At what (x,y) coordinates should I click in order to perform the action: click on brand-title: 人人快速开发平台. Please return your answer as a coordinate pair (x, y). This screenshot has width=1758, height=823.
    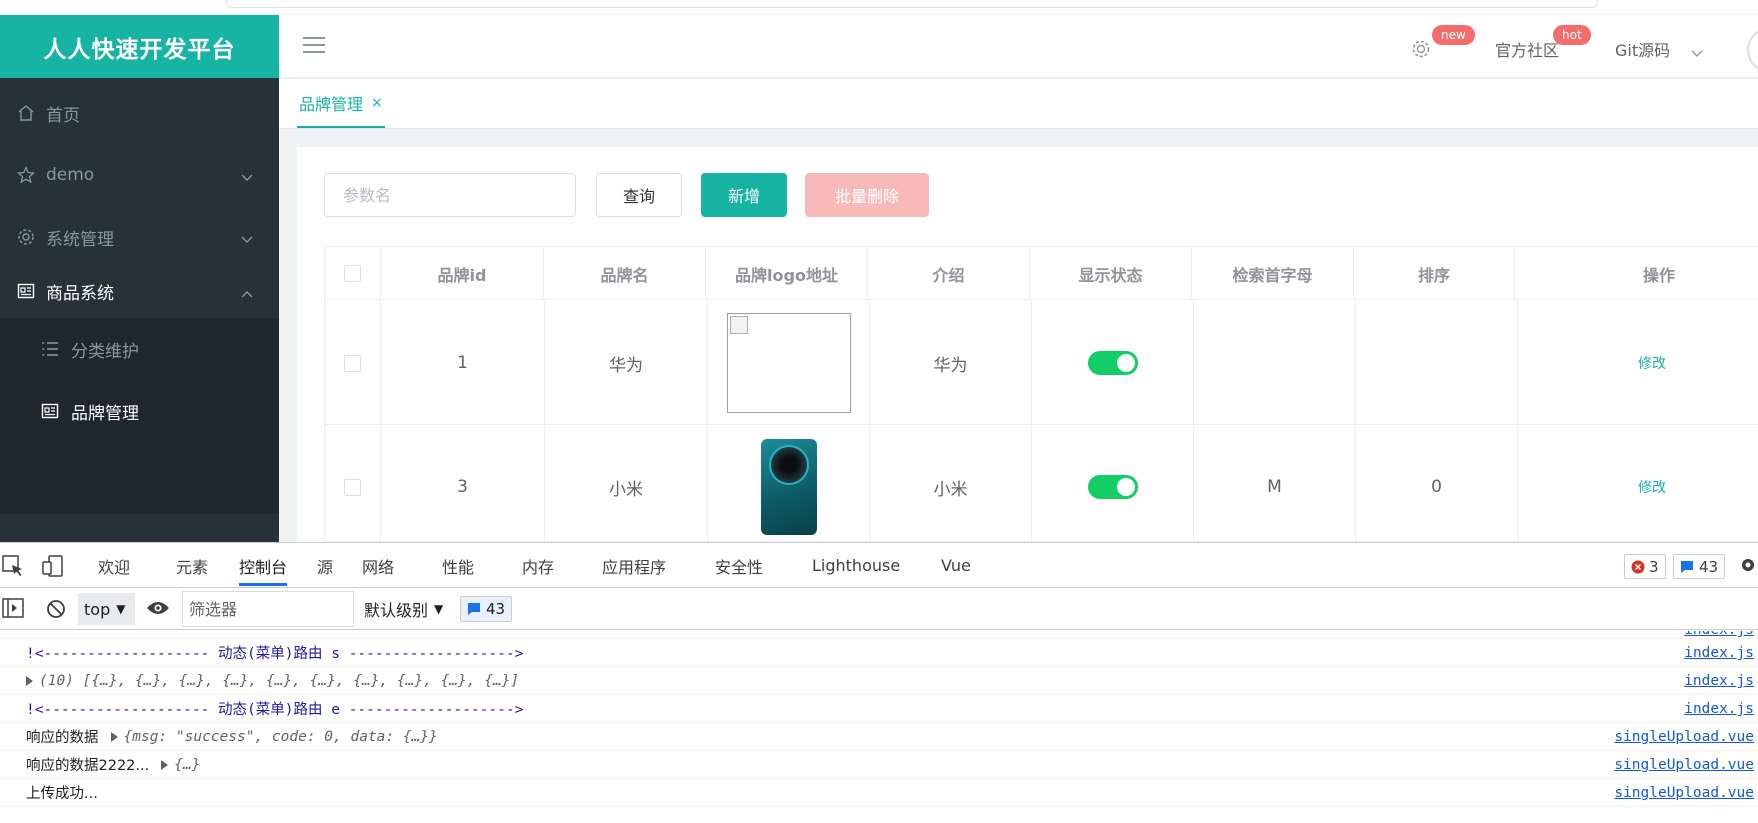
    Looking at the image, I should click on (139, 46).